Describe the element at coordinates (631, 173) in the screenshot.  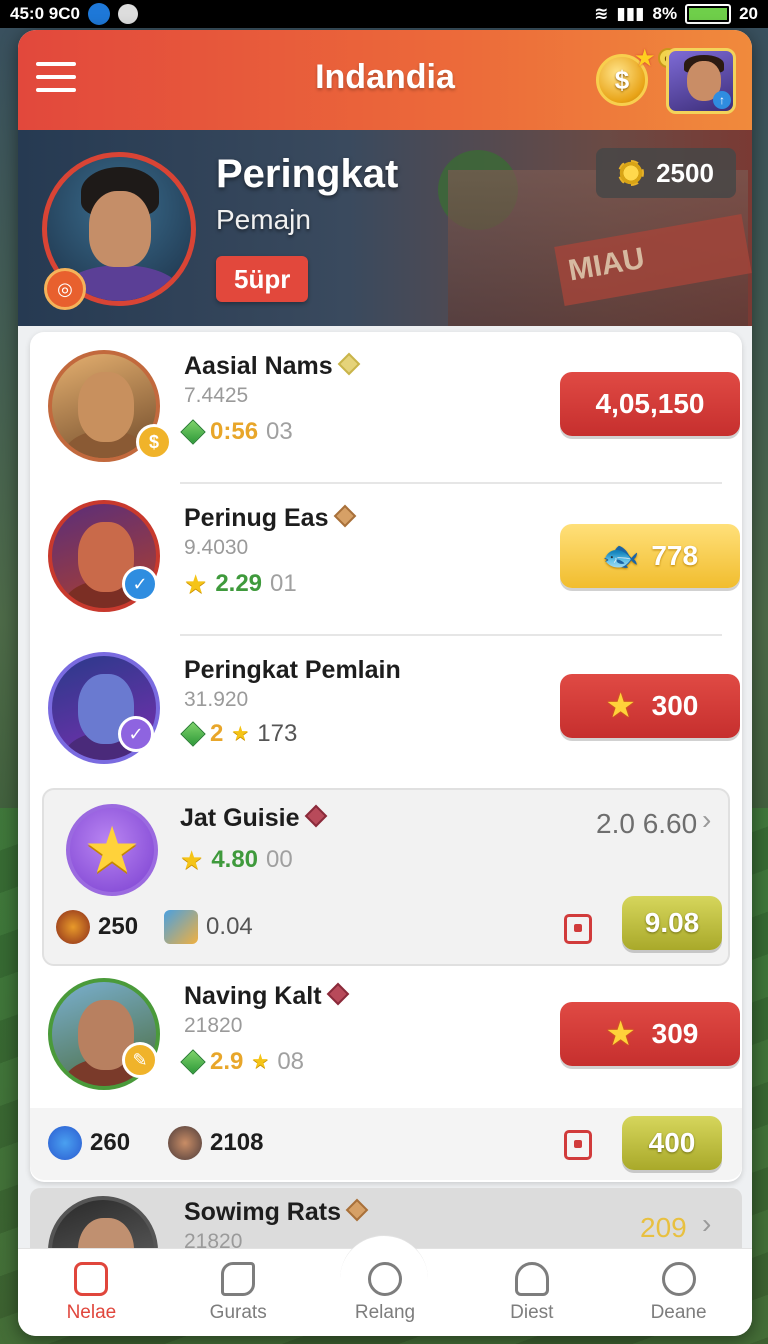
I see `gear-icon` at that location.